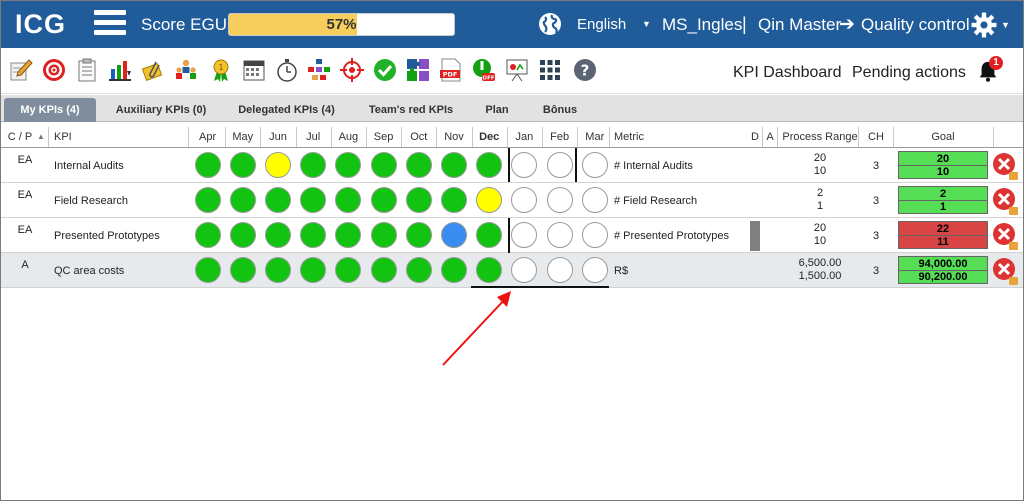  Describe the element at coordinates (943, 270) in the screenshot. I see `goal-box: 94,000.00 90,200.00` at that location.